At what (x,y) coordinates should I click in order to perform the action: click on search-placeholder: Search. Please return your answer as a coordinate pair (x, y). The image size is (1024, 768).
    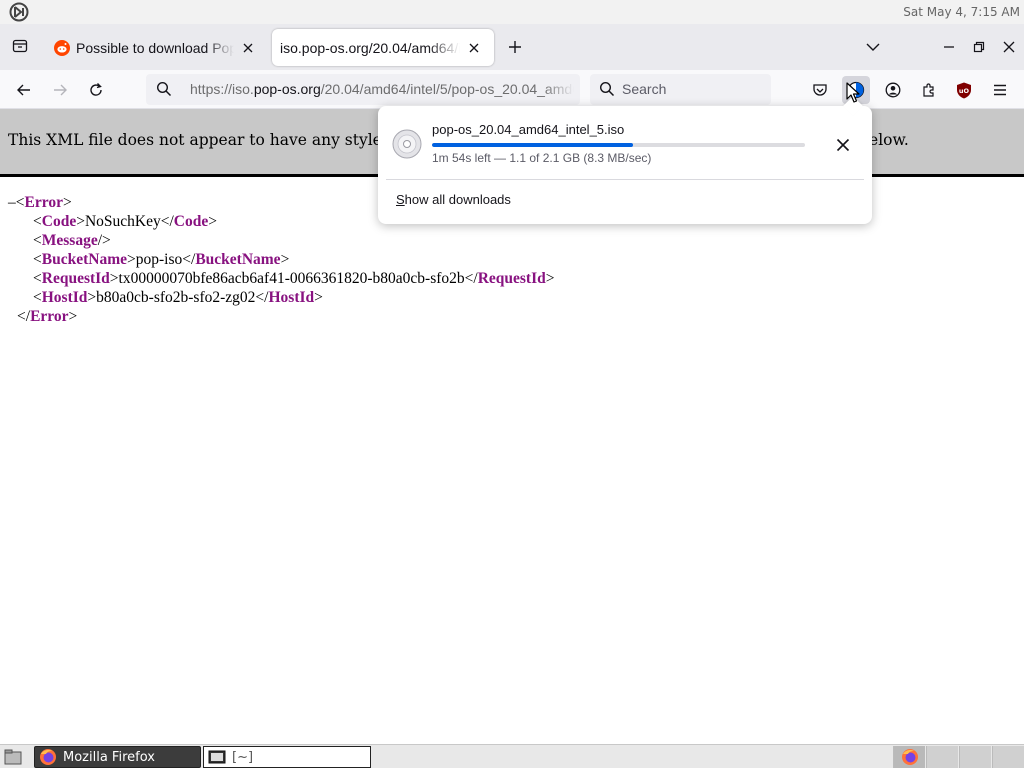
    Looking at the image, I should click on (644, 89).